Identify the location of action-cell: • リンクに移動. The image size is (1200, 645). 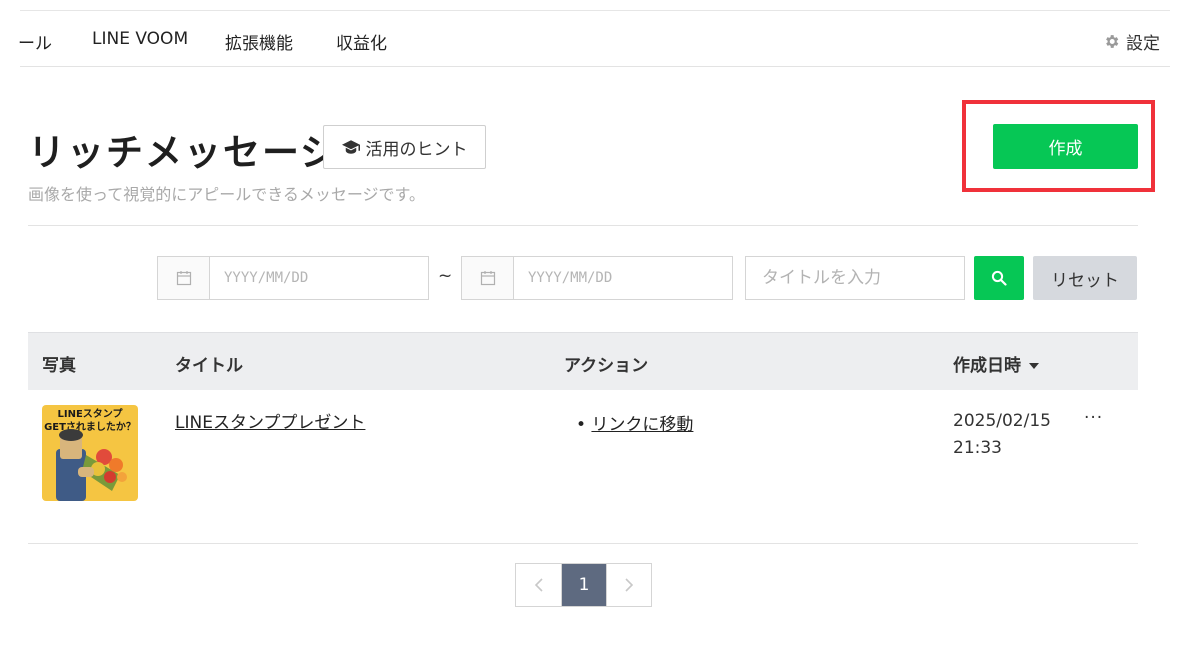
(634, 422).